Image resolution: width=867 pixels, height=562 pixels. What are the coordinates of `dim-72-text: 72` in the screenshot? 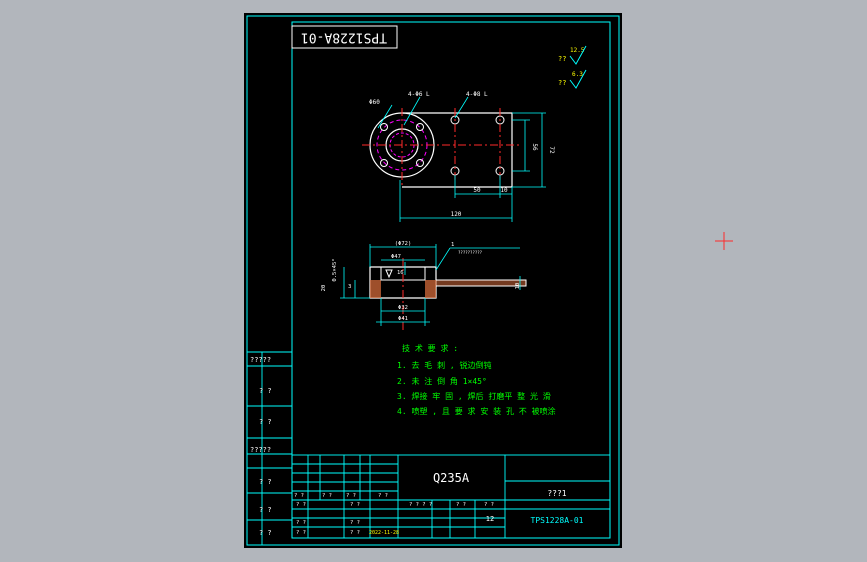 It's located at (551, 150).